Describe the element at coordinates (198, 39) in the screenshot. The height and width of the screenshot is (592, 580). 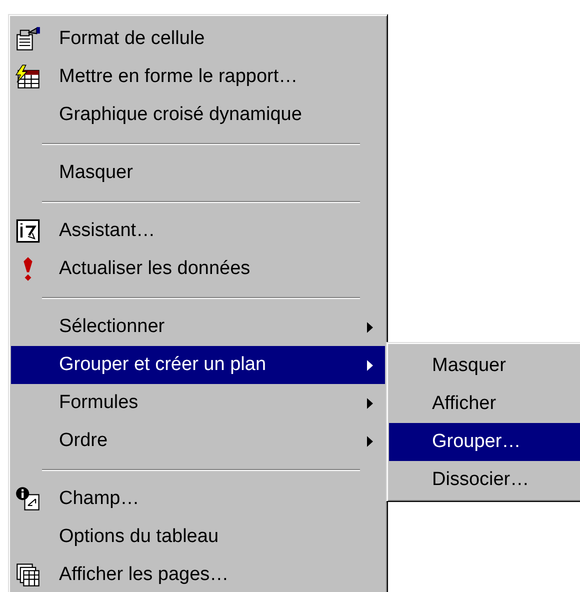
I see `menu-item: Format de cellule` at that location.